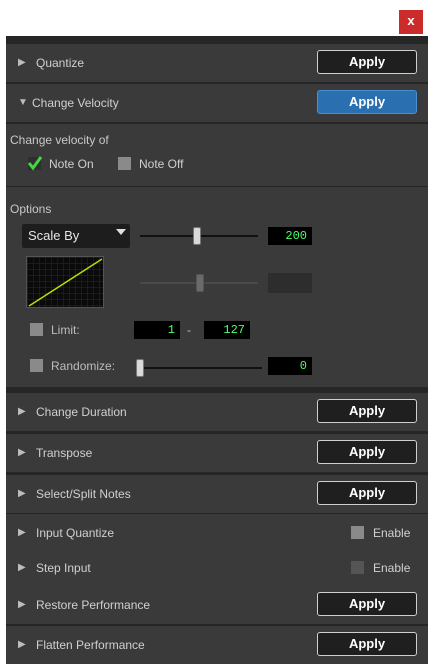 This screenshot has height=664, width=428. Describe the element at coordinates (157, 330) in the screenshot. I see `limit-min-field: 1` at that location.